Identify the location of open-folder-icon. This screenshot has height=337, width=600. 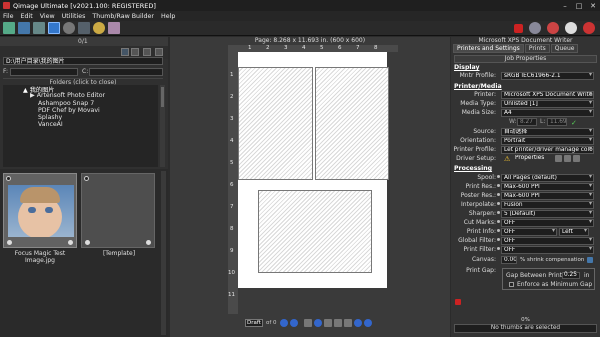
(9, 28).